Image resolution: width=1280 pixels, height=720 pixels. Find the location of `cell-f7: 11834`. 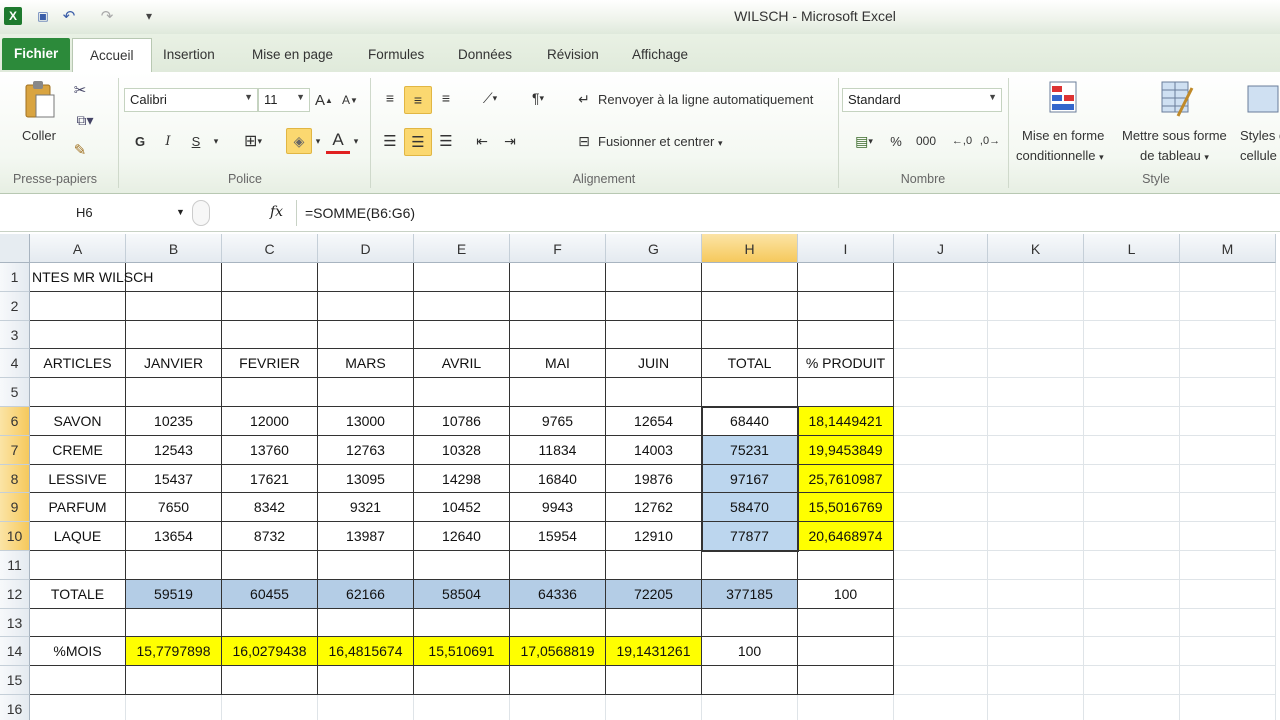

cell-f7: 11834 is located at coordinates (558, 450).